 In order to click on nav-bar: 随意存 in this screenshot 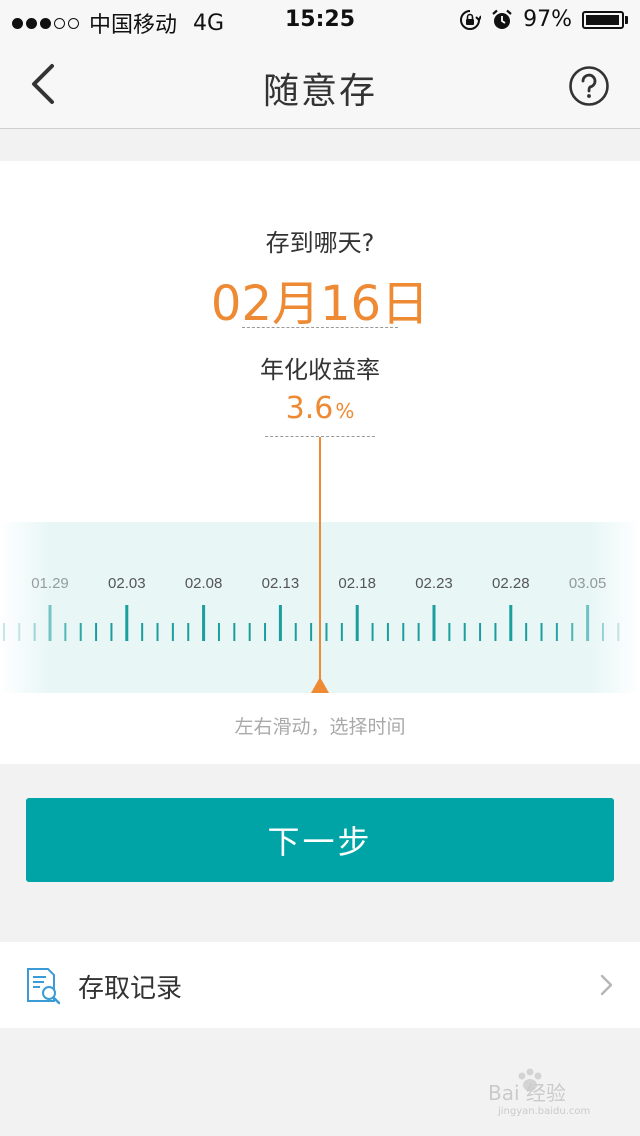, I will do `click(320, 84)`.